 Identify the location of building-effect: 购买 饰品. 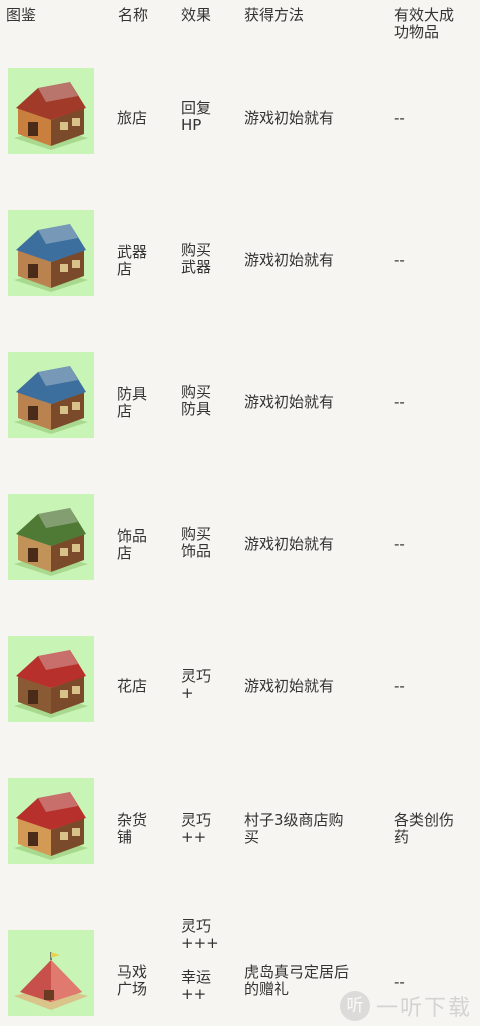
(196, 542).